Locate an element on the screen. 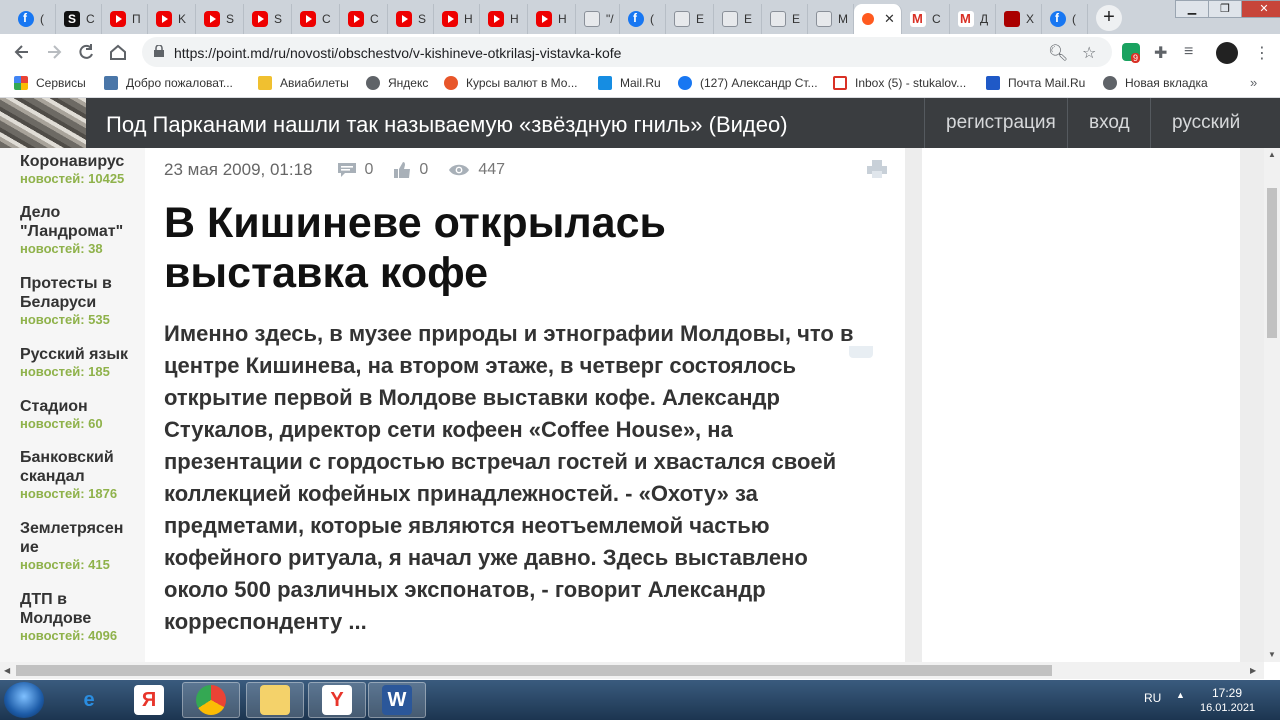 The height and width of the screenshot is (720, 1280). scroll-up-arrow-icon: ▲ is located at coordinates (1272, 154).